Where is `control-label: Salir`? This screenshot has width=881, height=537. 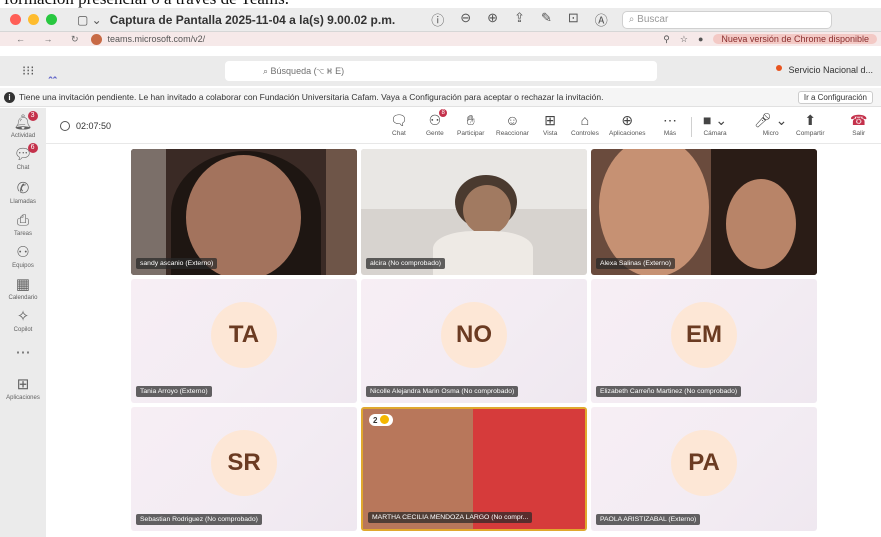
control-label: Salir is located at coordinates (859, 133).